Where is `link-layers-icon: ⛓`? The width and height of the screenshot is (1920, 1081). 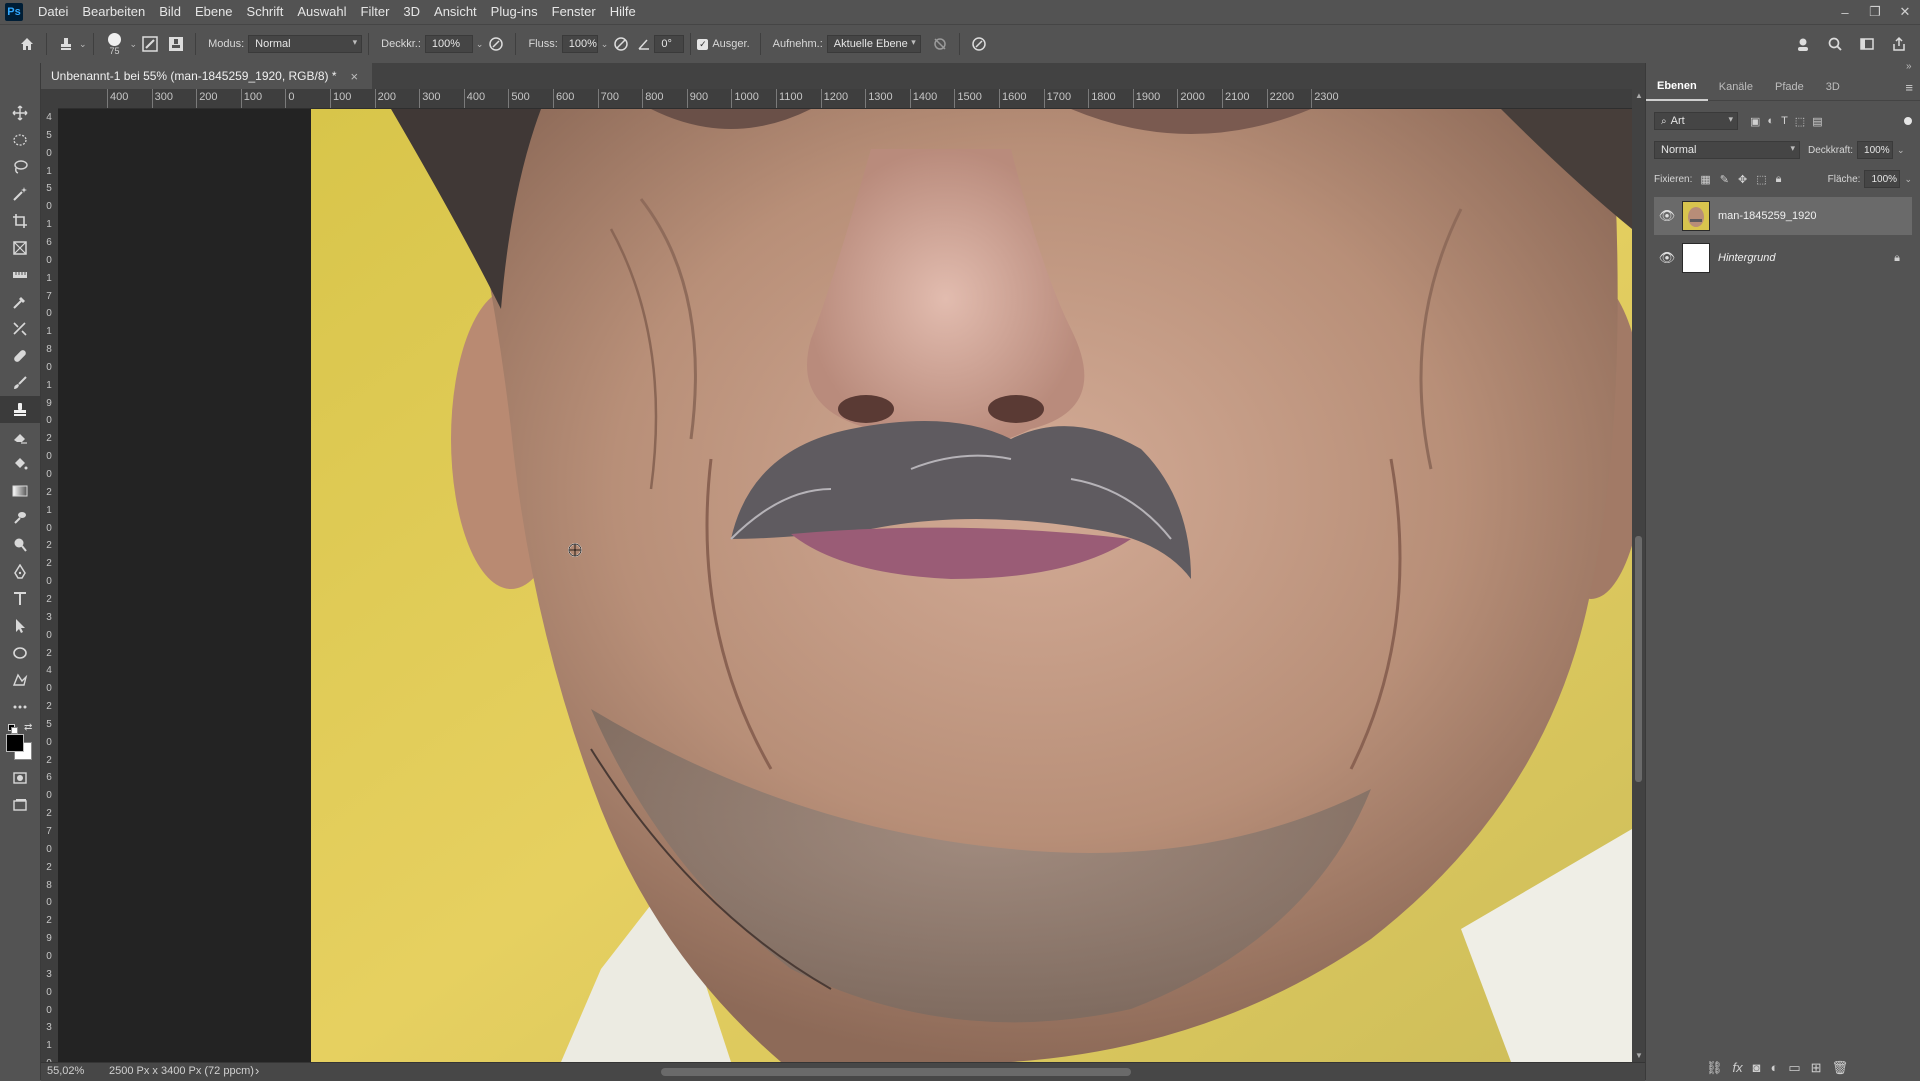
link-layers-icon: ⛓ is located at coordinates (1714, 1068).